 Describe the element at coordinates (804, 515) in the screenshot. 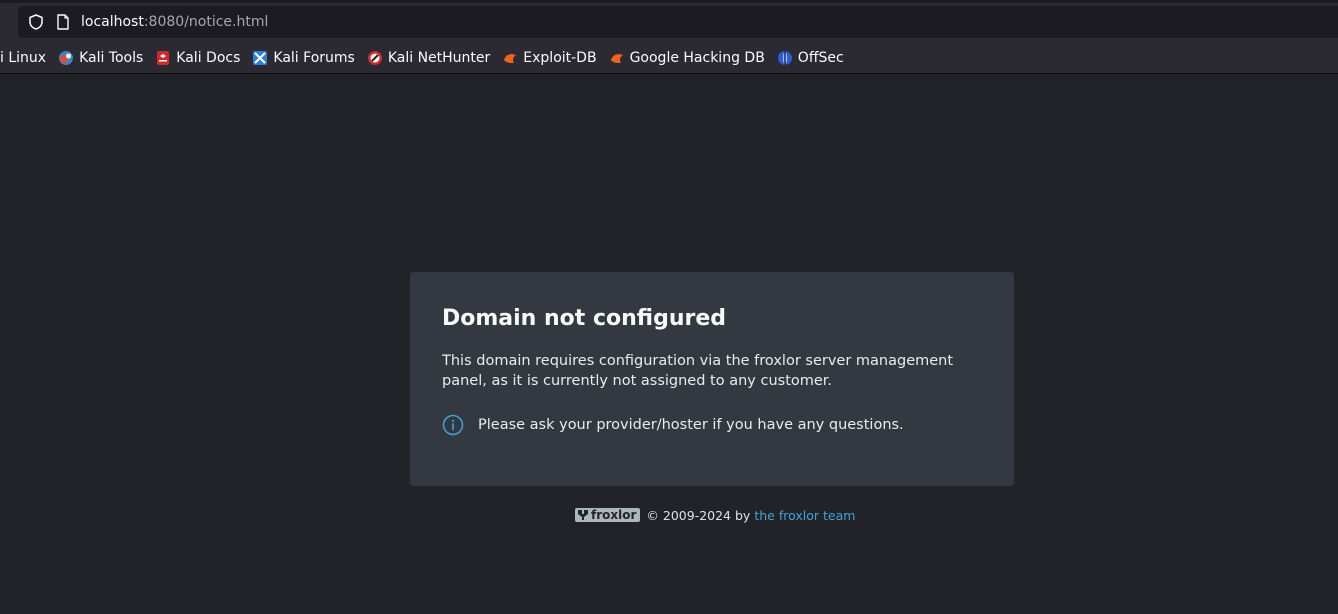

I see `froxlor-team-link: the froxlor team` at that location.